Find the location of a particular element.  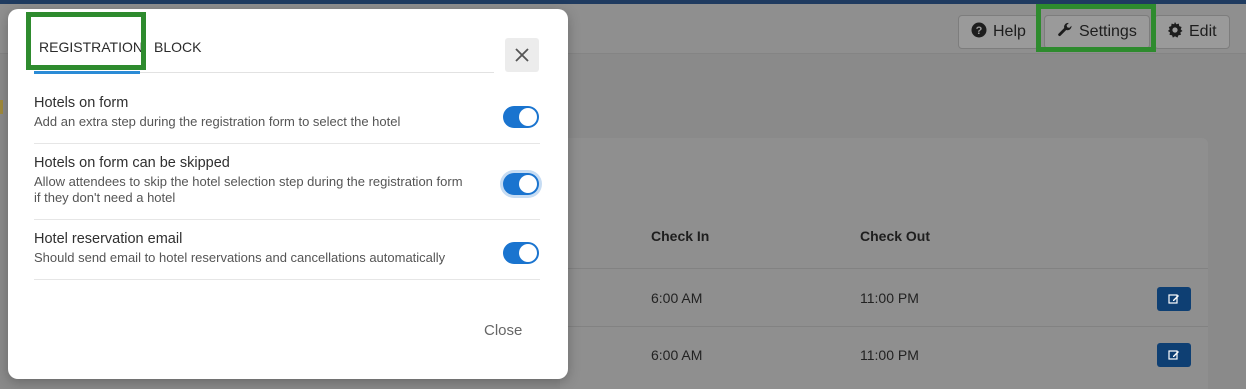

row-2-check-in: 6:00 AM is located at coordinates (677, 355).